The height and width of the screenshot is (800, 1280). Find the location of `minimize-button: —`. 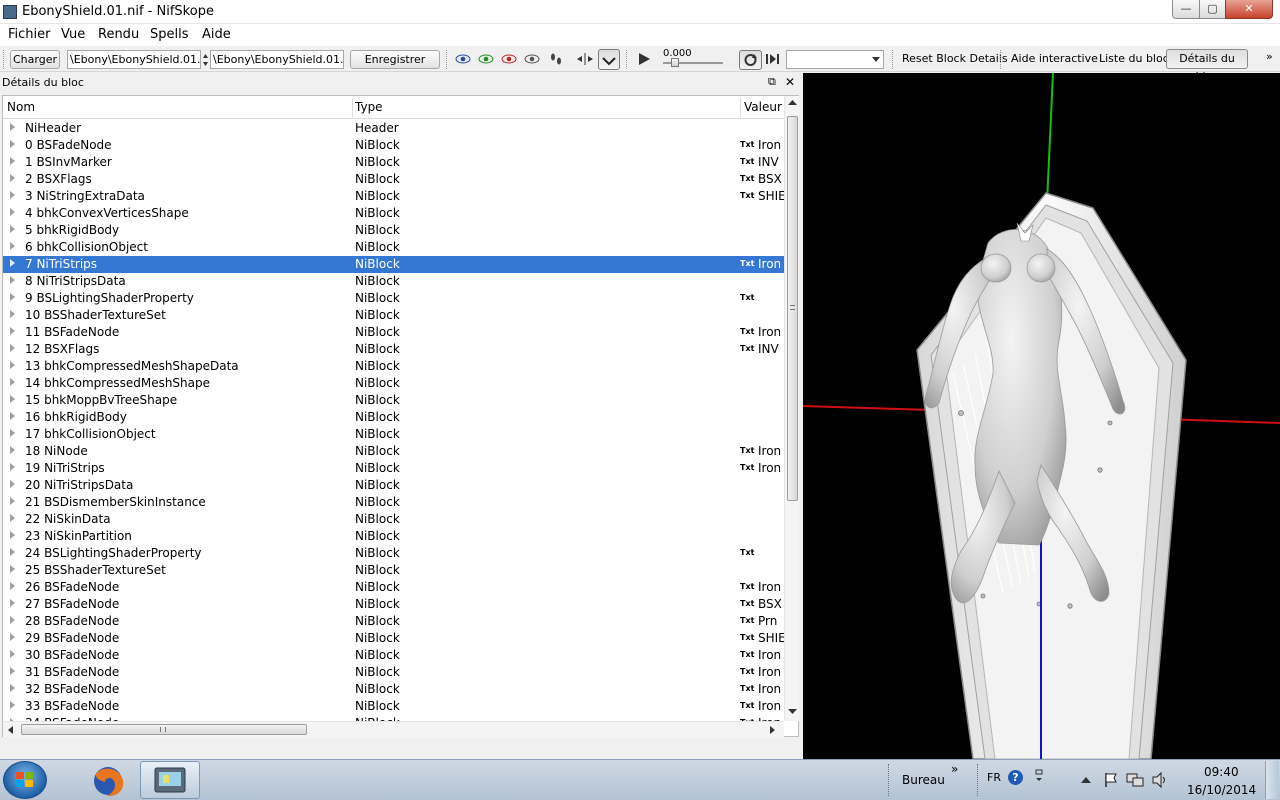

minimize-button: — is located at coordinates (1186, 9).